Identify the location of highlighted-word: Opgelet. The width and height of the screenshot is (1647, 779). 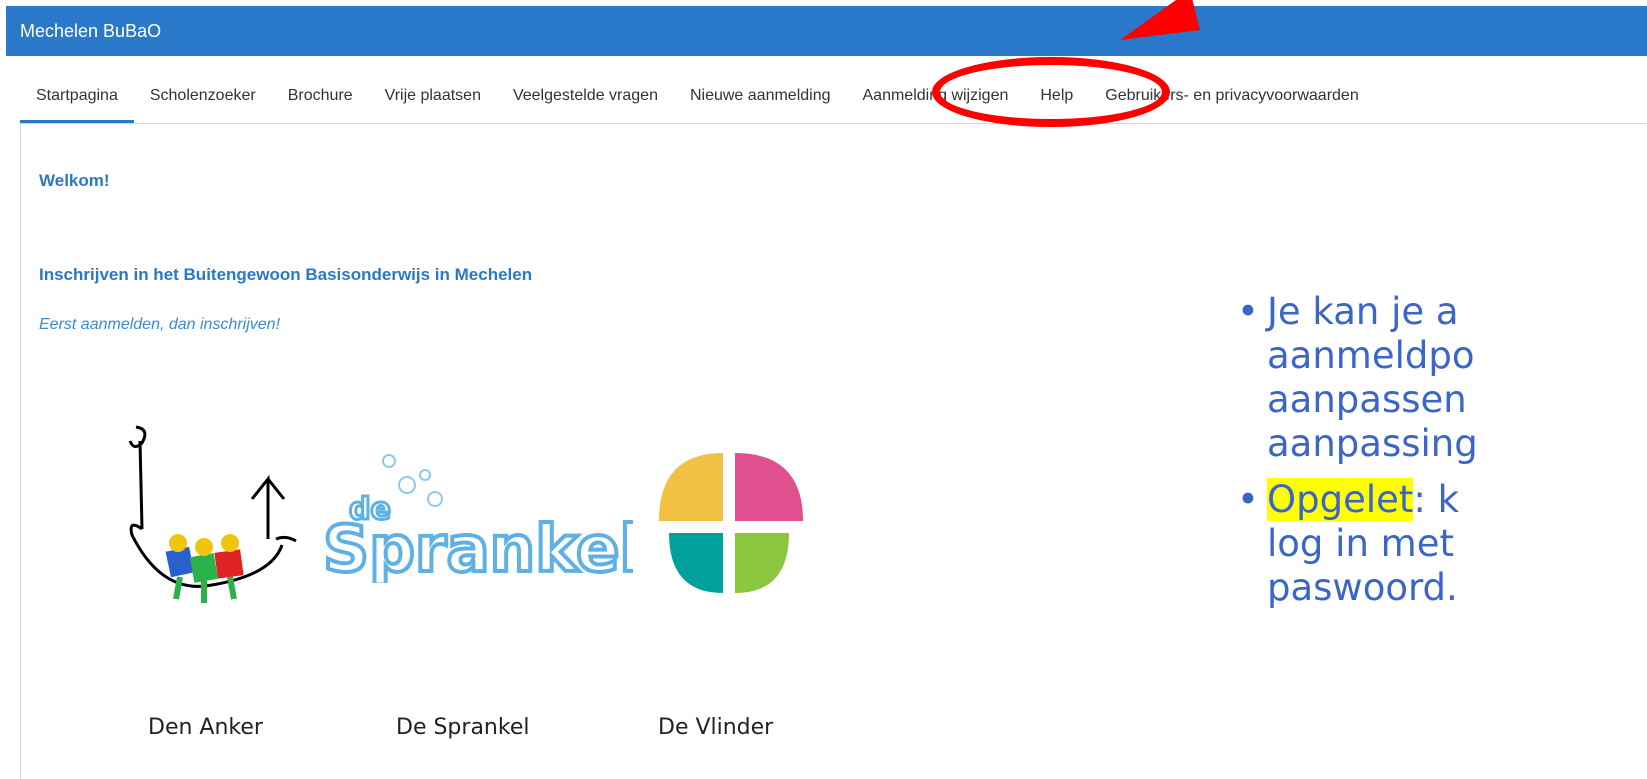
(1340, 499).